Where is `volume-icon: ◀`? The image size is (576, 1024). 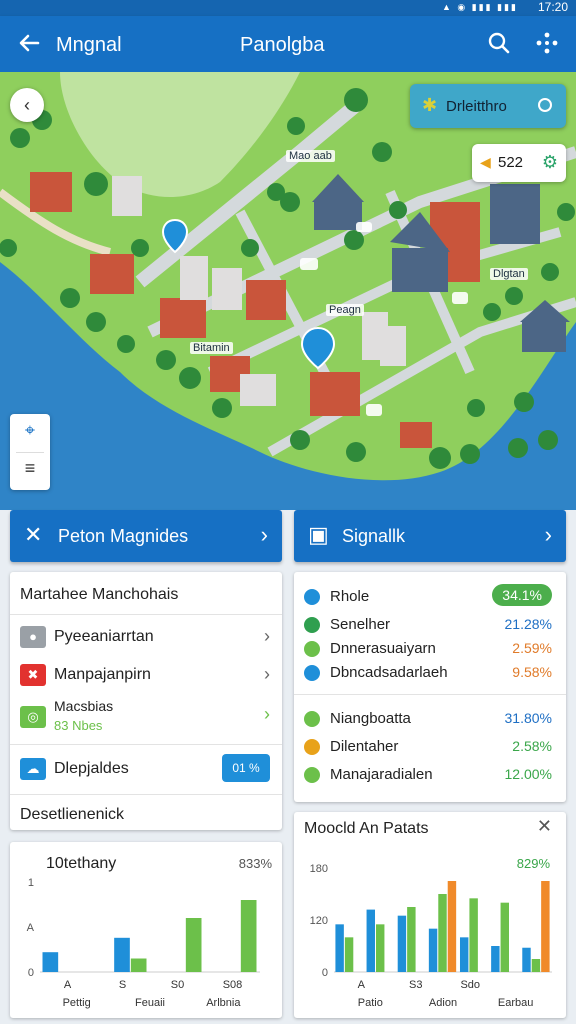
volume-icon: ◀ is located at coordinates (485, 162).